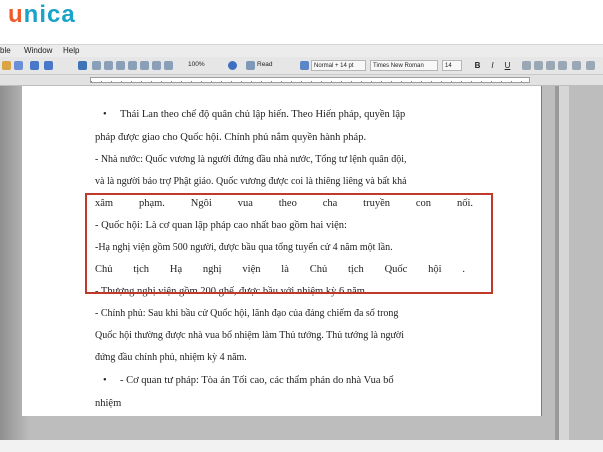 This screenshot has width=603, height=452. Describe the element at coordinates (48, 65) in the screenshot. I see `redo-icon` at that location.